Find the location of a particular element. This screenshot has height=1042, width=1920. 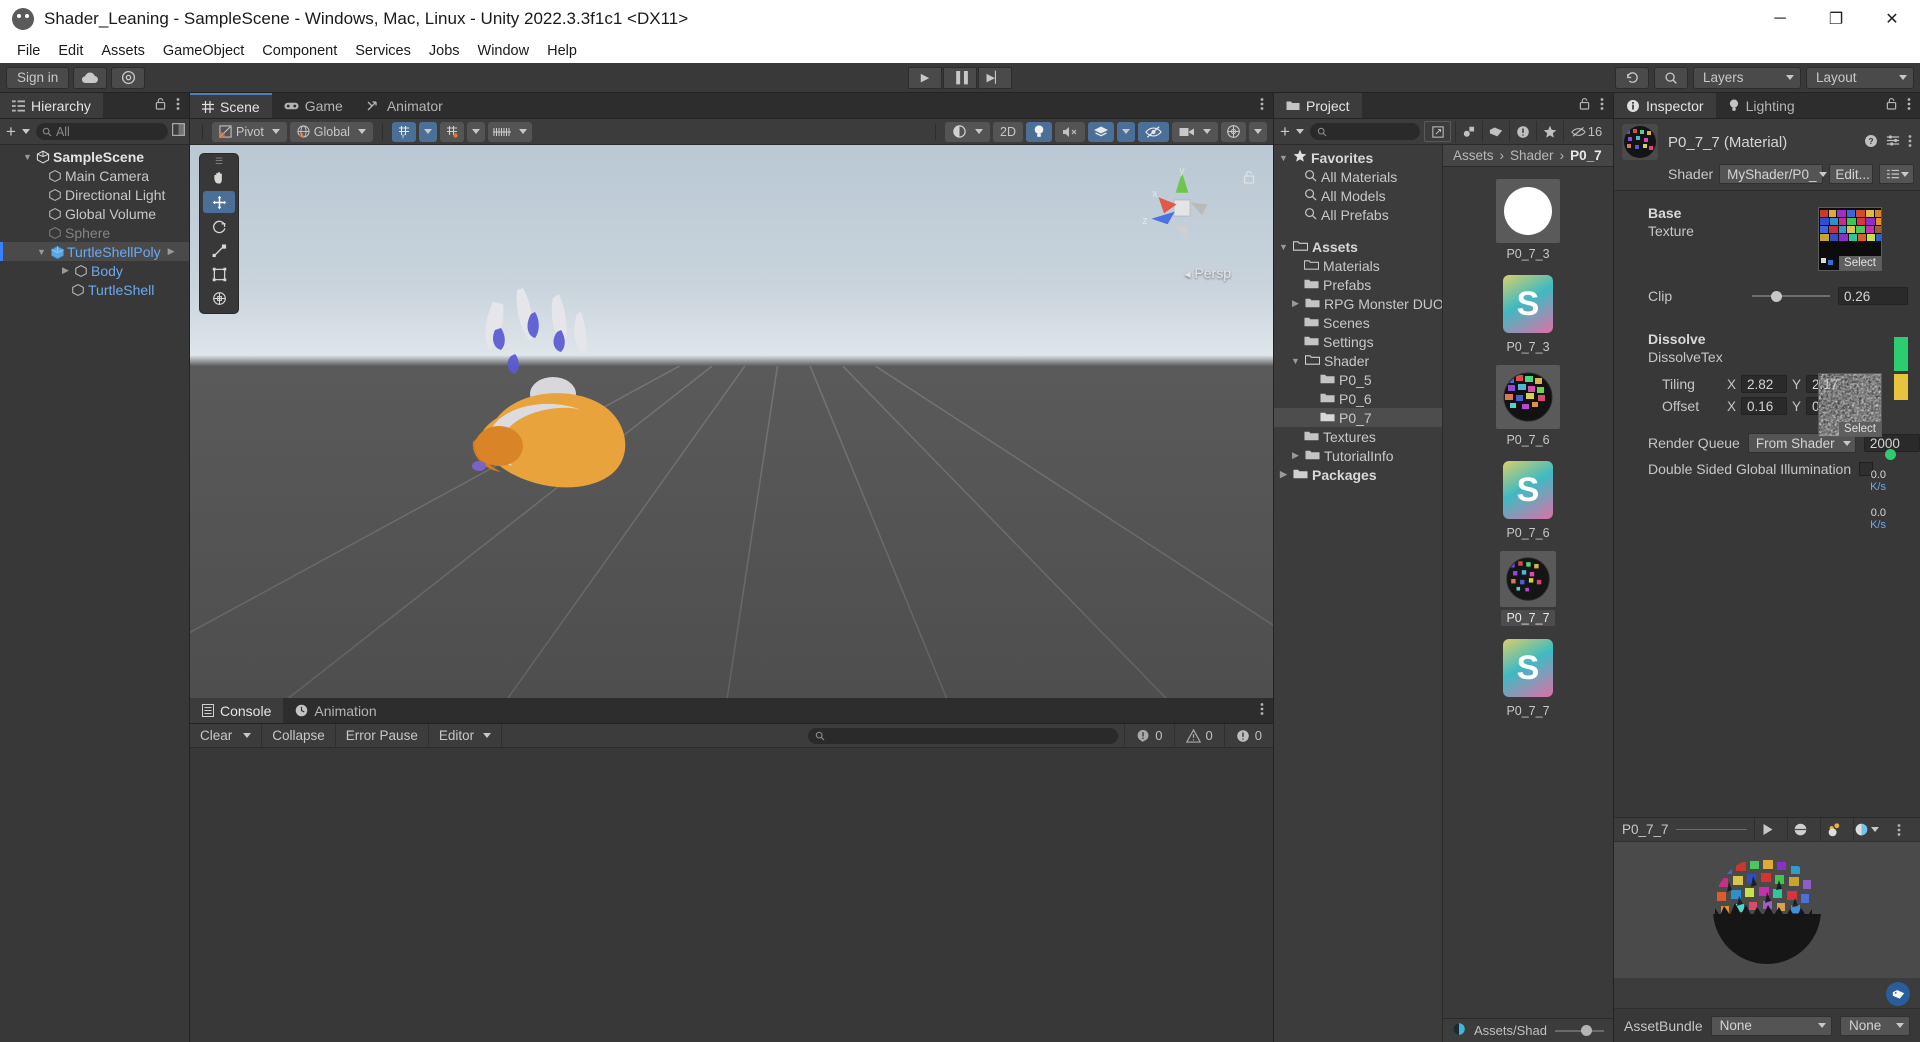

project-tree-rpg-monster-duo: ▶ RPG Monster DUO P is located at coordinates (1358, 303).